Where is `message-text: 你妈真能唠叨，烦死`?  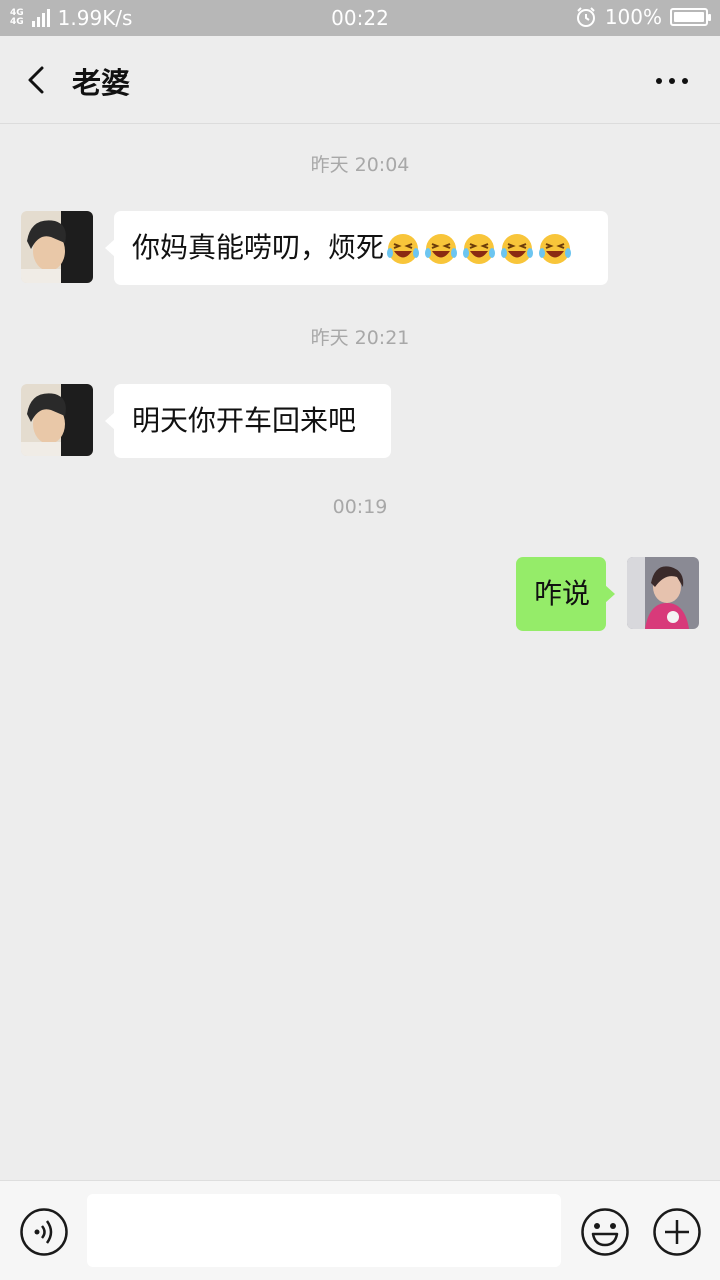
message-text: 你妈真能唠叨，烦死 is located at coordinates (258, 247).